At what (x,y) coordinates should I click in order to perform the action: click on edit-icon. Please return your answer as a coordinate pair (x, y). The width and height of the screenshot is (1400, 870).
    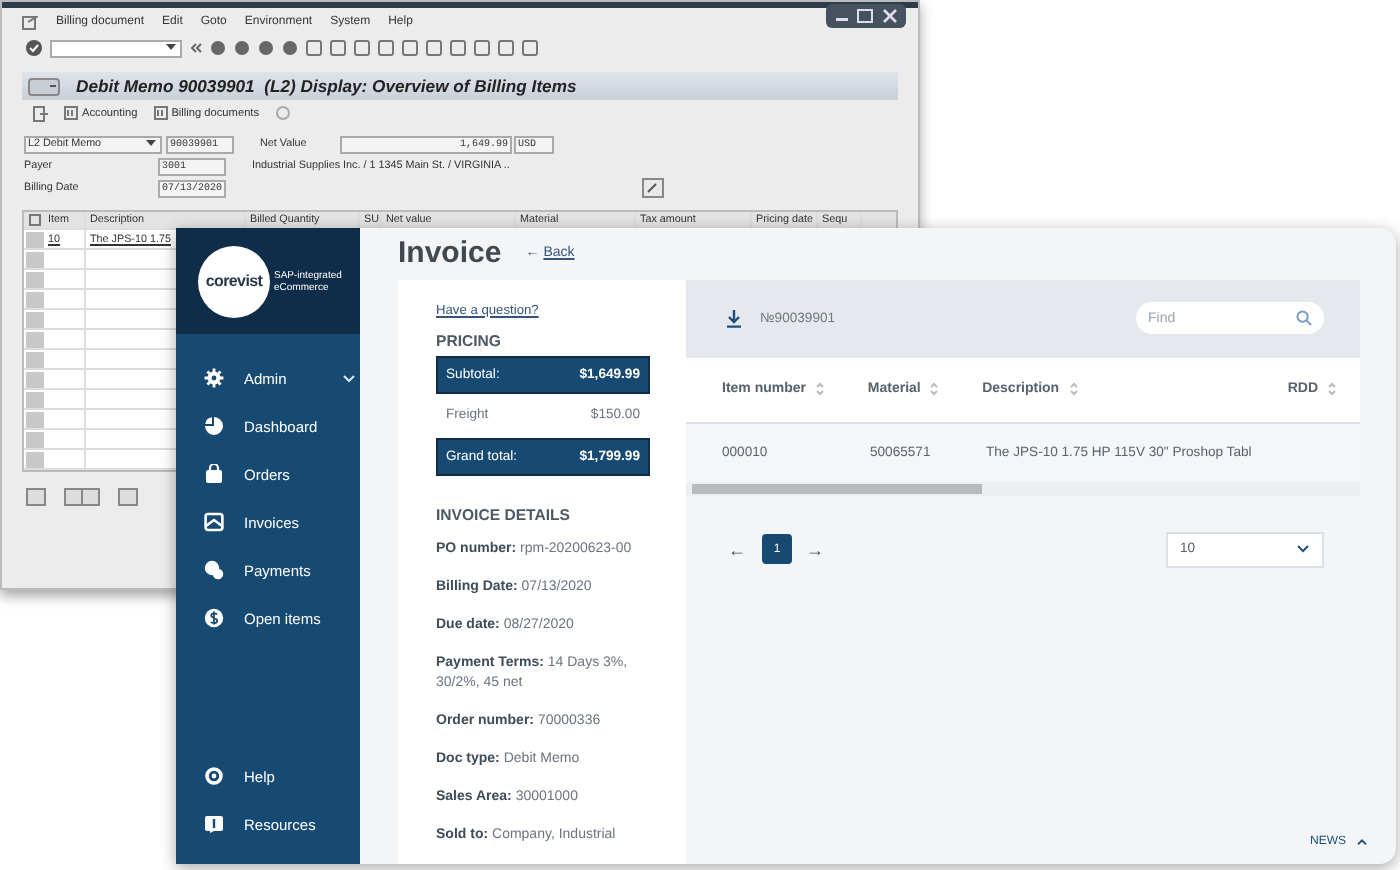
    Looking at the image, I should click on (653, 188).